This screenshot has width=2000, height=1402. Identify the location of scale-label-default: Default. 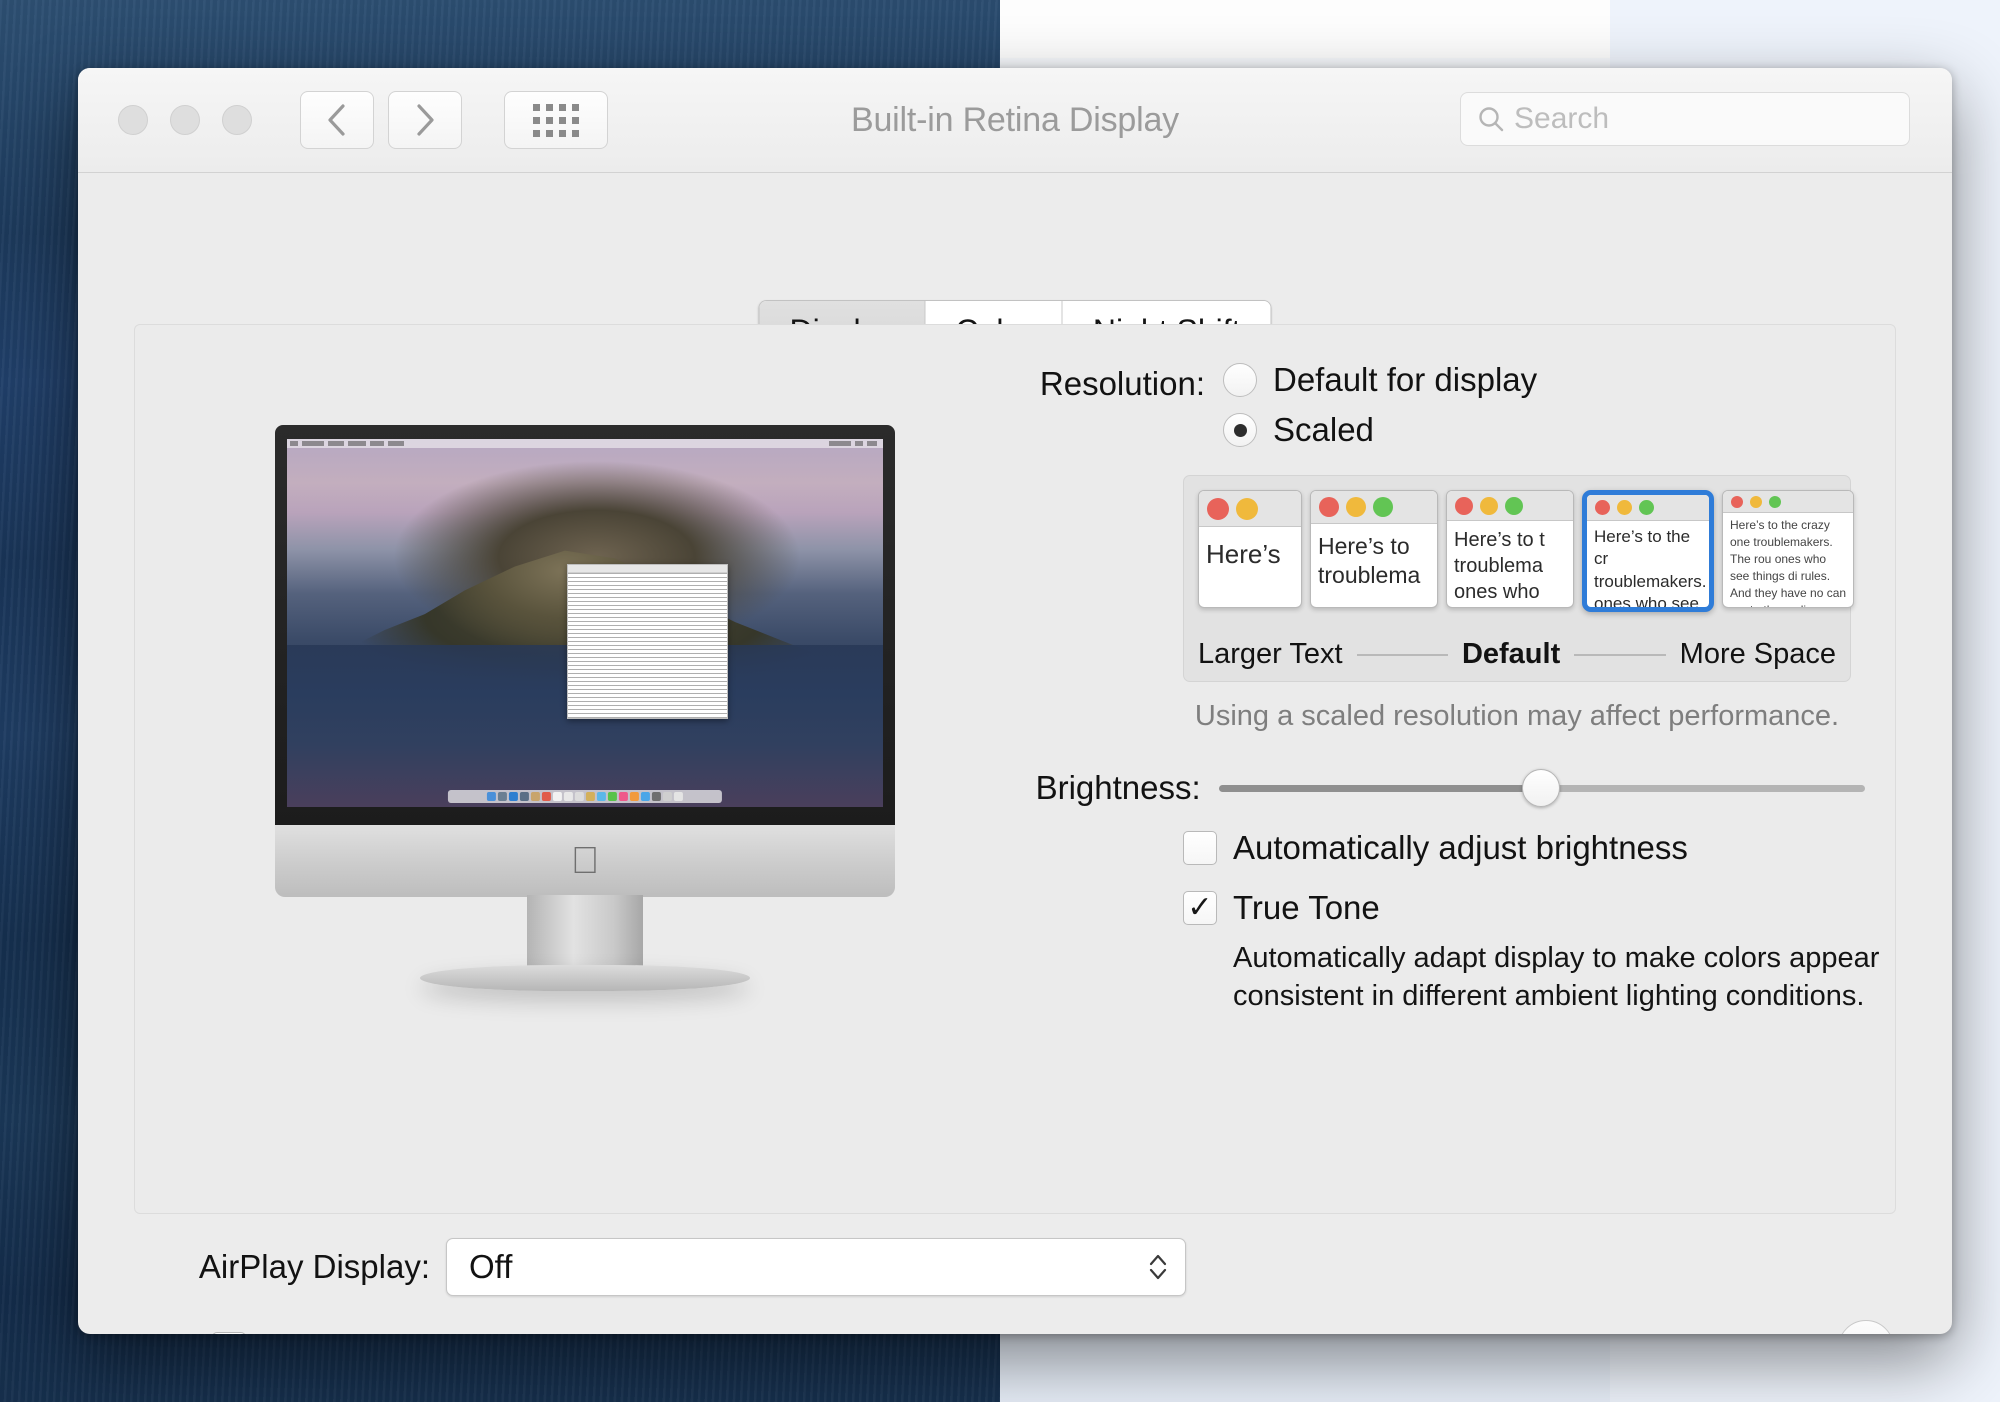
(1511, 654).